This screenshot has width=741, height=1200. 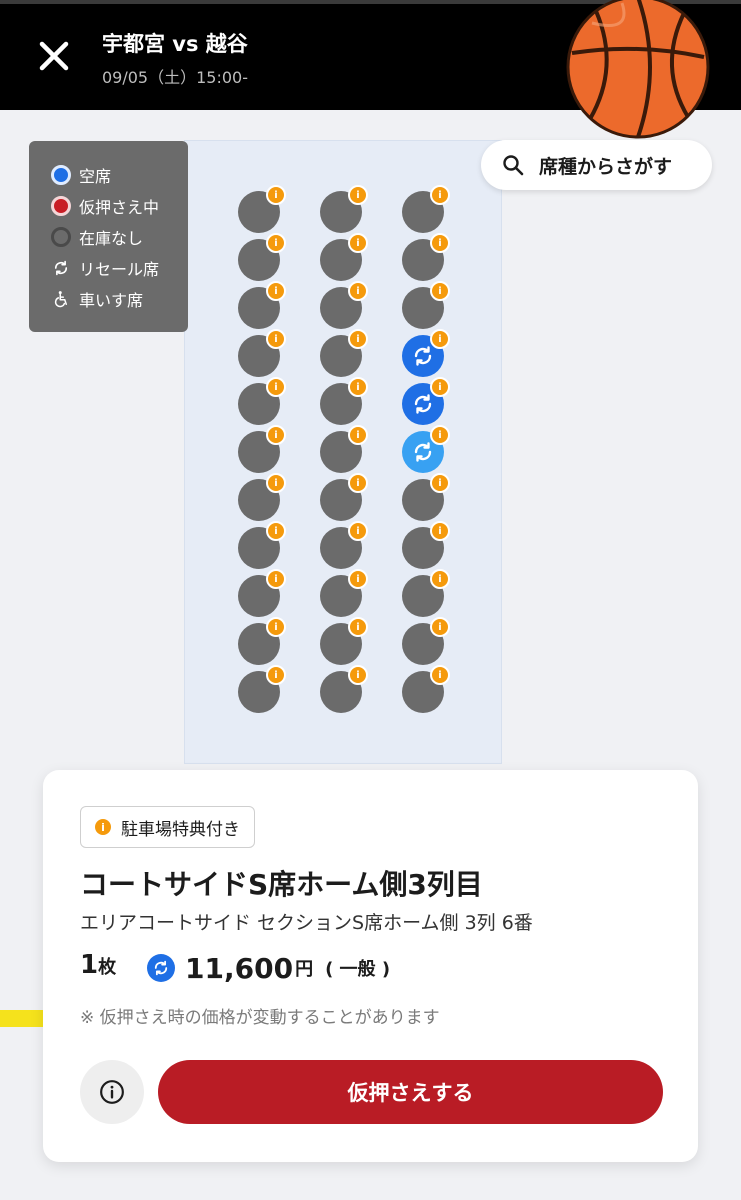 I want to click on close-button, so click(x=54, y=56).